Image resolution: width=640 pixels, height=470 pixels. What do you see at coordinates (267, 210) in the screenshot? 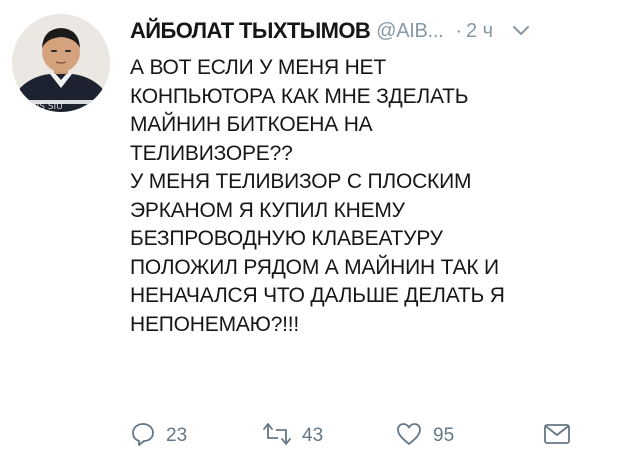
I see `tweet-text-line: ЭРКАНОМ Я КУПИЛ КНЕМУ` at bounding box center [267, 210].